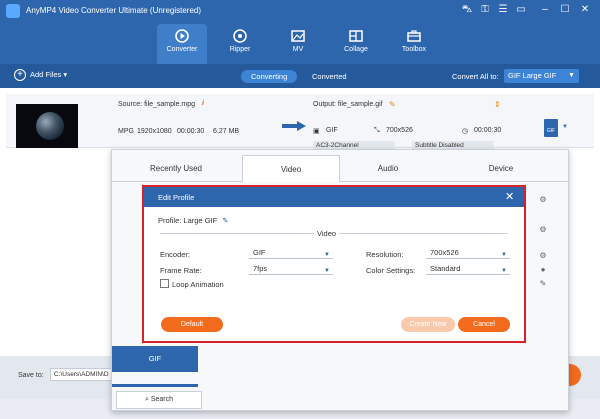 This screenshot has width=600, height=419. What do you see at coordinates (291, 253) in the screenshot?
I see `encoder-select: GIF ▼` at bounding box center [291, 253].